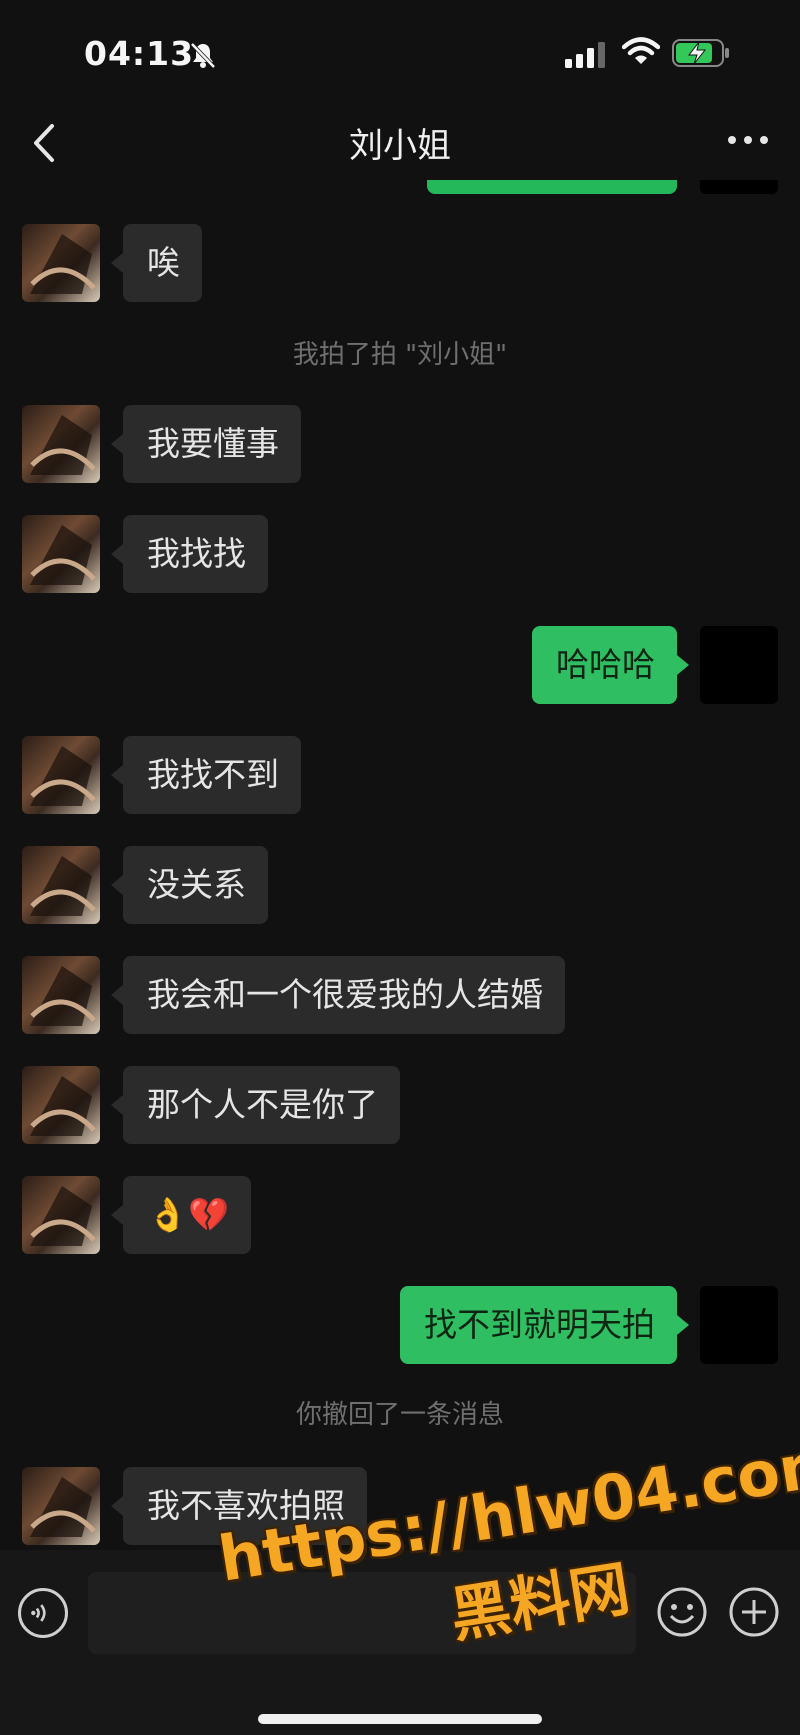 The image size is (800, 1735). I want to click on incoming-message: 我找找, so click(189, 554).